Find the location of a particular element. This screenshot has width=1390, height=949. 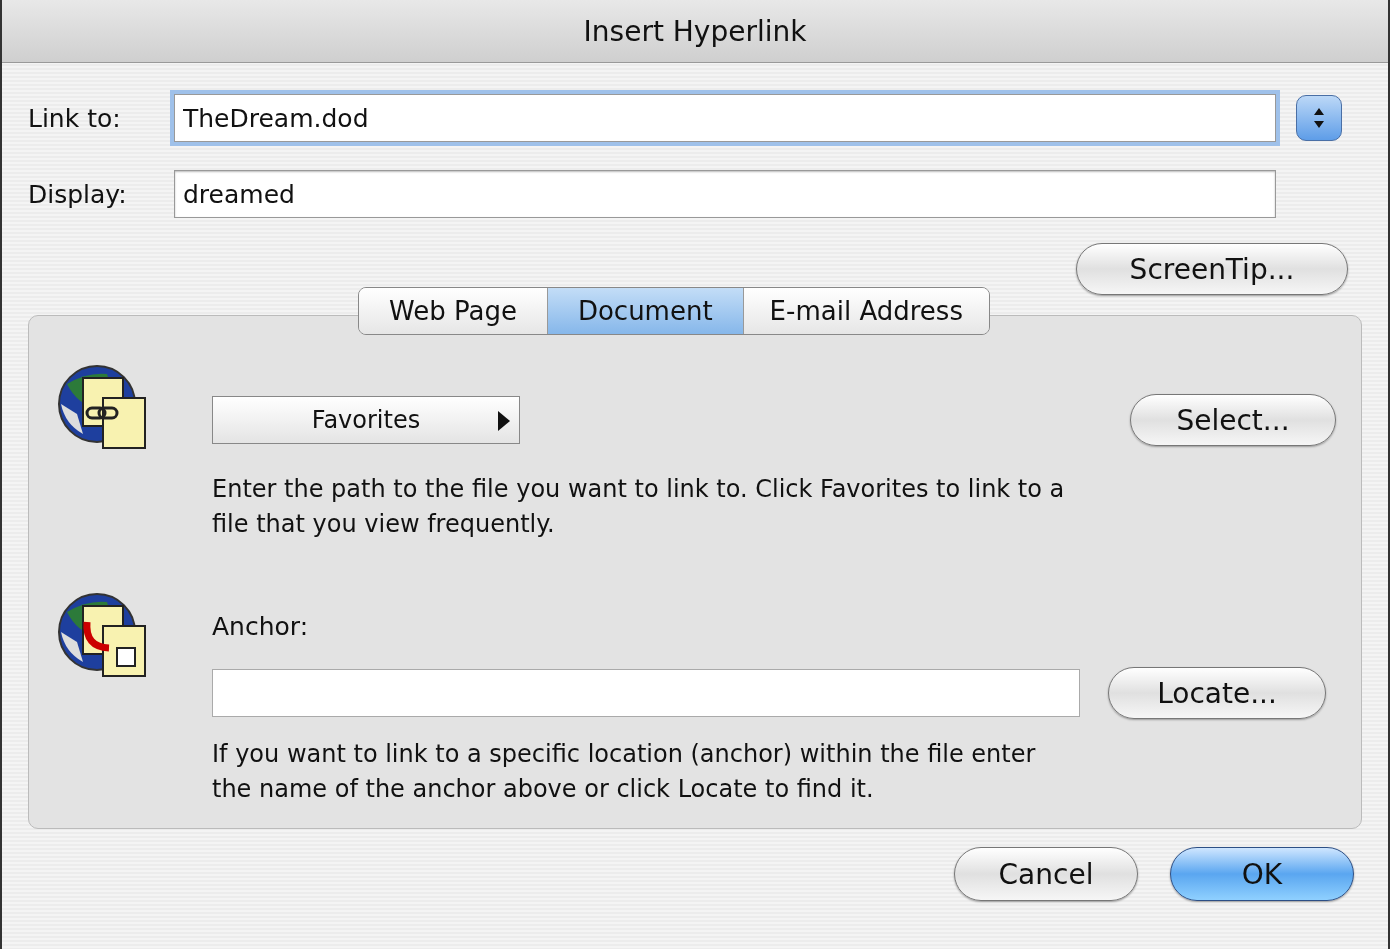

text-field: TheDream.dod is located at coordinates (725, 118).